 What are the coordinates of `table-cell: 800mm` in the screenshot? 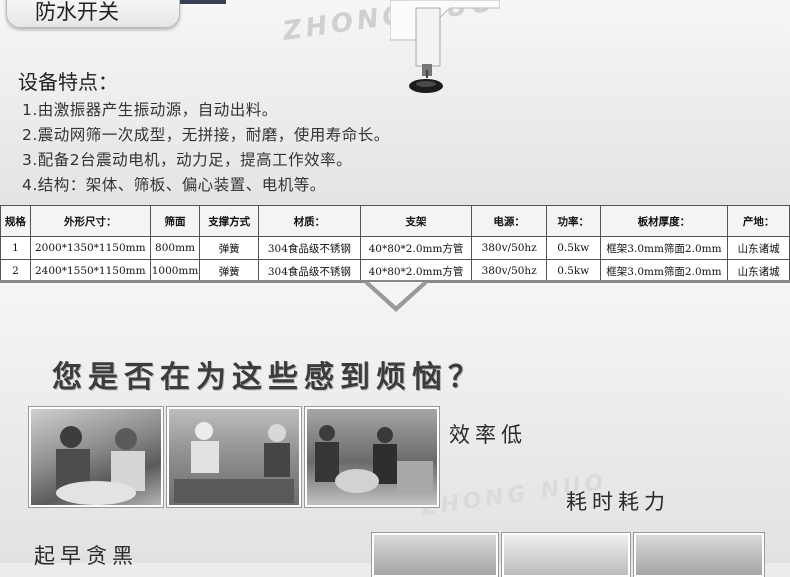 It's located at (175, 248).